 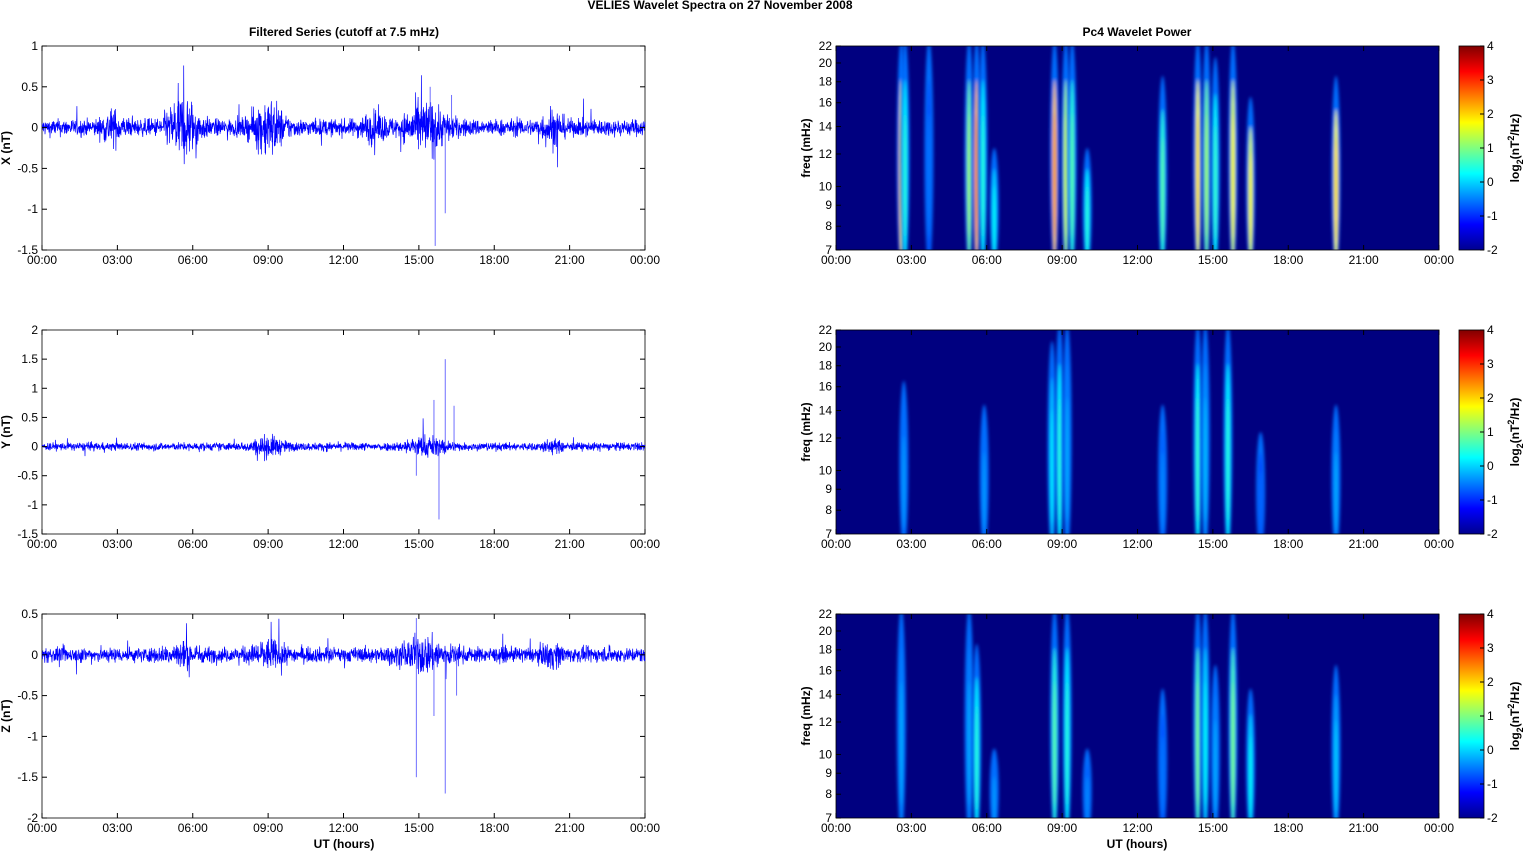 What do you see at coordinates (6, 715) in the screenshot?
I see `y-axis-label: Z (nT)` at bounding box center [6, 715].